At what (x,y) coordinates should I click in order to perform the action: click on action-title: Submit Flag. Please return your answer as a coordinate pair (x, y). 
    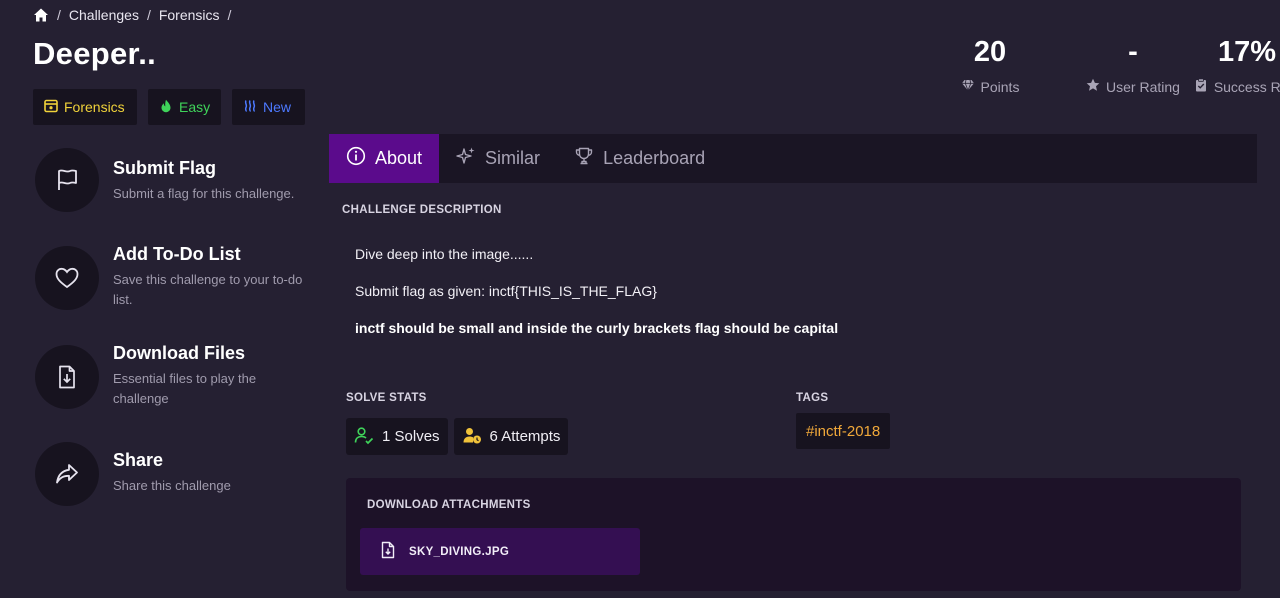
    Looking at the image, I should click on (164, 168).